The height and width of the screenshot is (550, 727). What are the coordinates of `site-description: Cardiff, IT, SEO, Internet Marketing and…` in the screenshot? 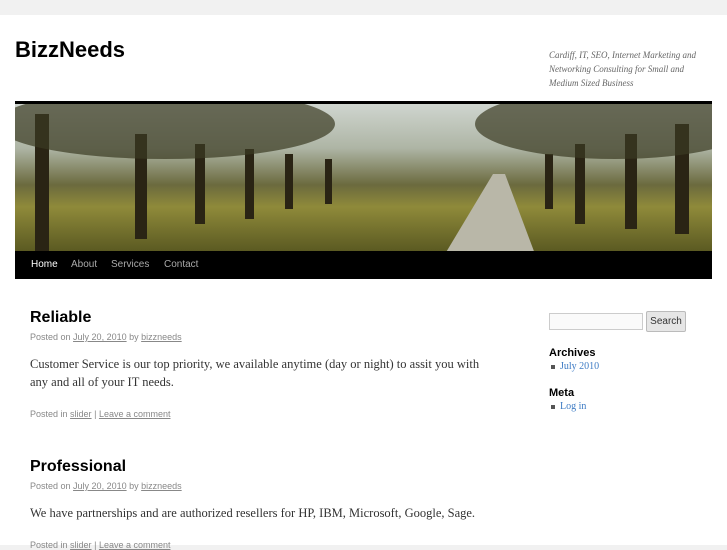 It's located at (622, 69).